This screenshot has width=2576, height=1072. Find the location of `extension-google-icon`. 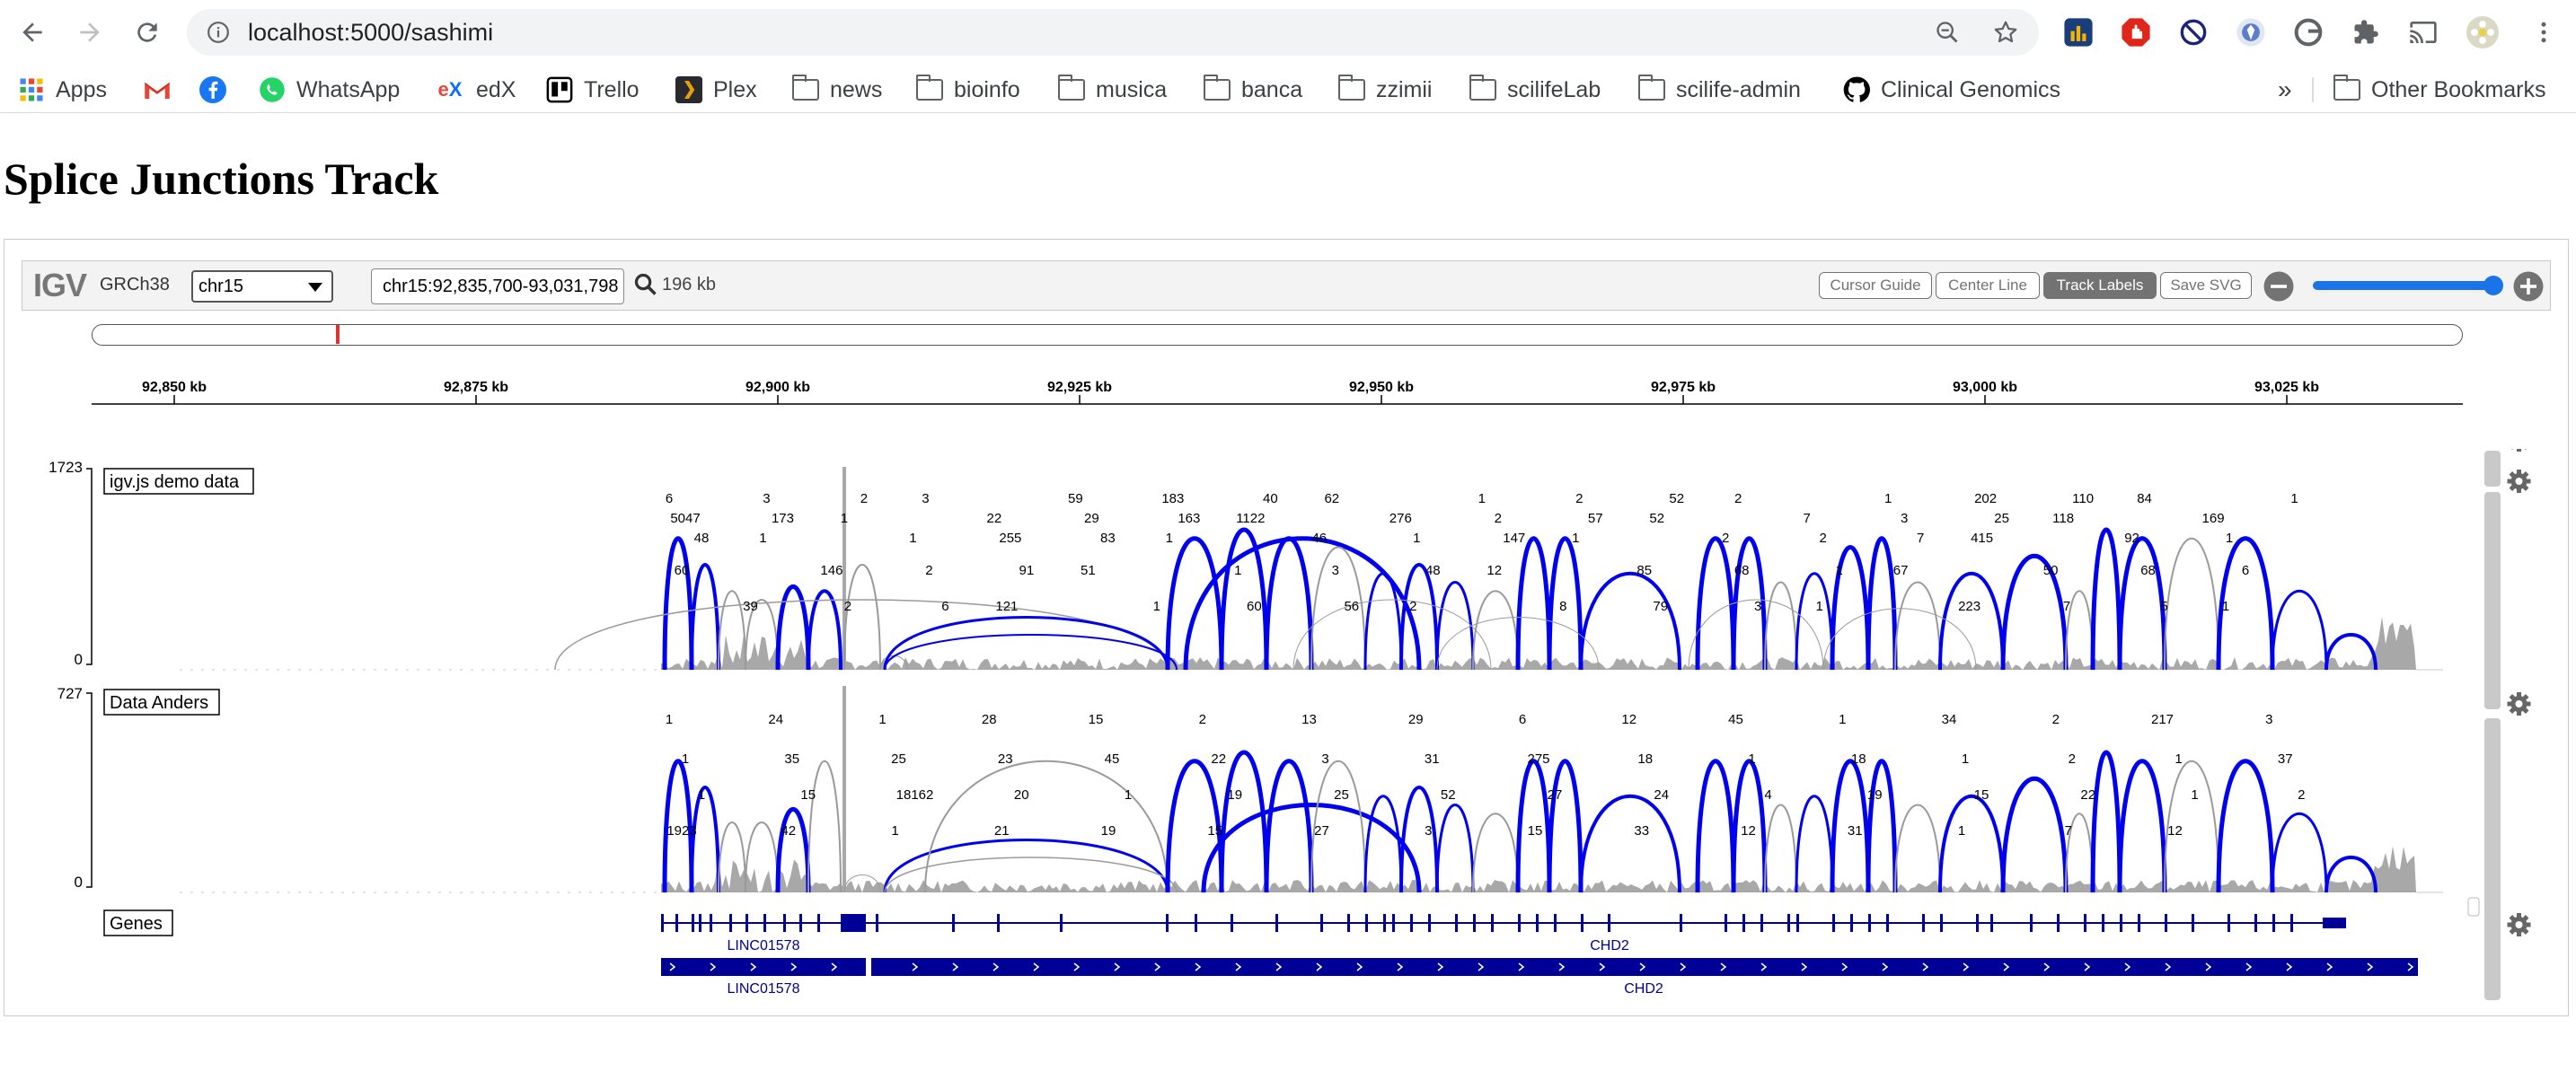

extension-google-icon is located at coordinates (2308, 32).